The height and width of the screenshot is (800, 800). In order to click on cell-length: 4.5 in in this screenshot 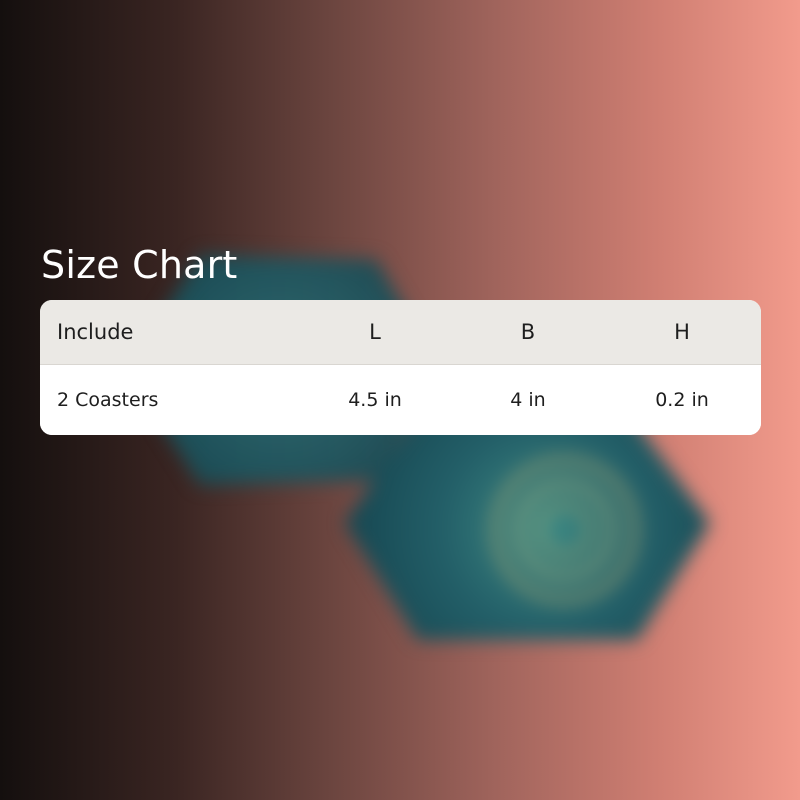, I will do `click(375, 400)`.